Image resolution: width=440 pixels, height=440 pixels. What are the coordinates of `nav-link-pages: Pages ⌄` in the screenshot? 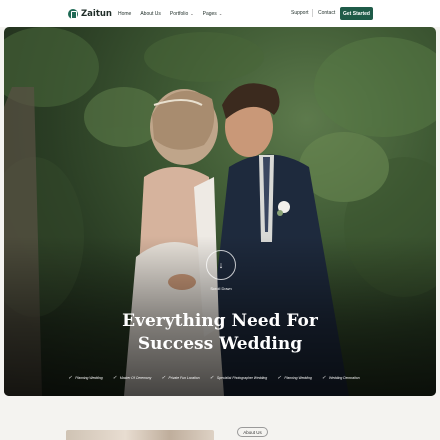 It's located at (213, 14).